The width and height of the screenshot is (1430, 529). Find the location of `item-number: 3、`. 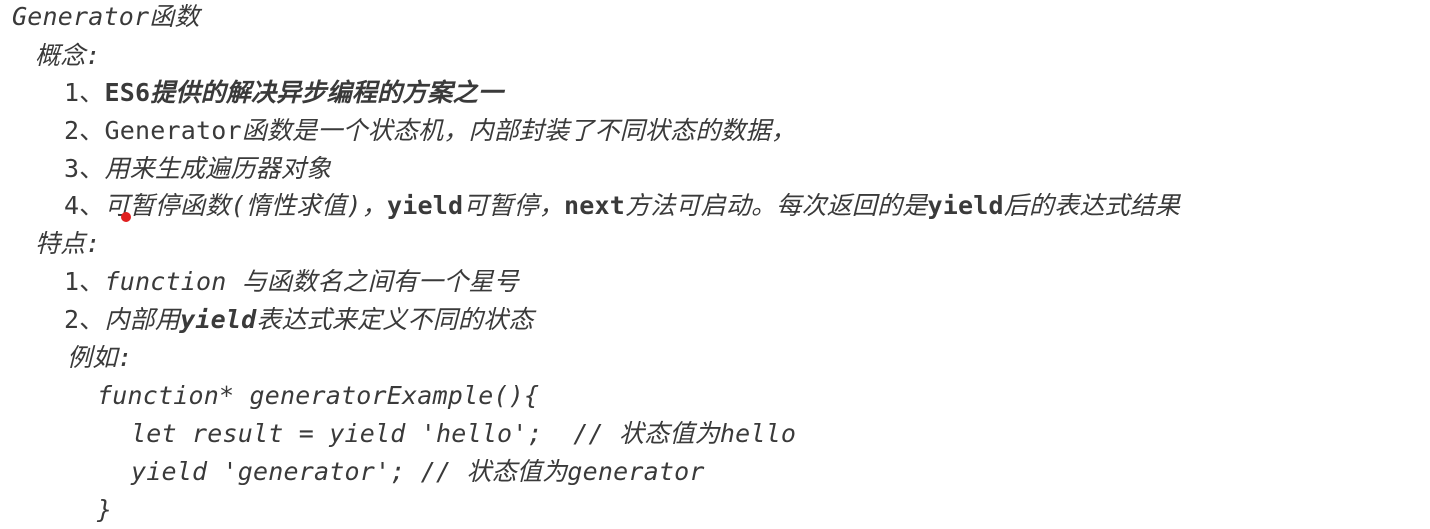

item-number: 3、 is located at coordinates (84, 168).